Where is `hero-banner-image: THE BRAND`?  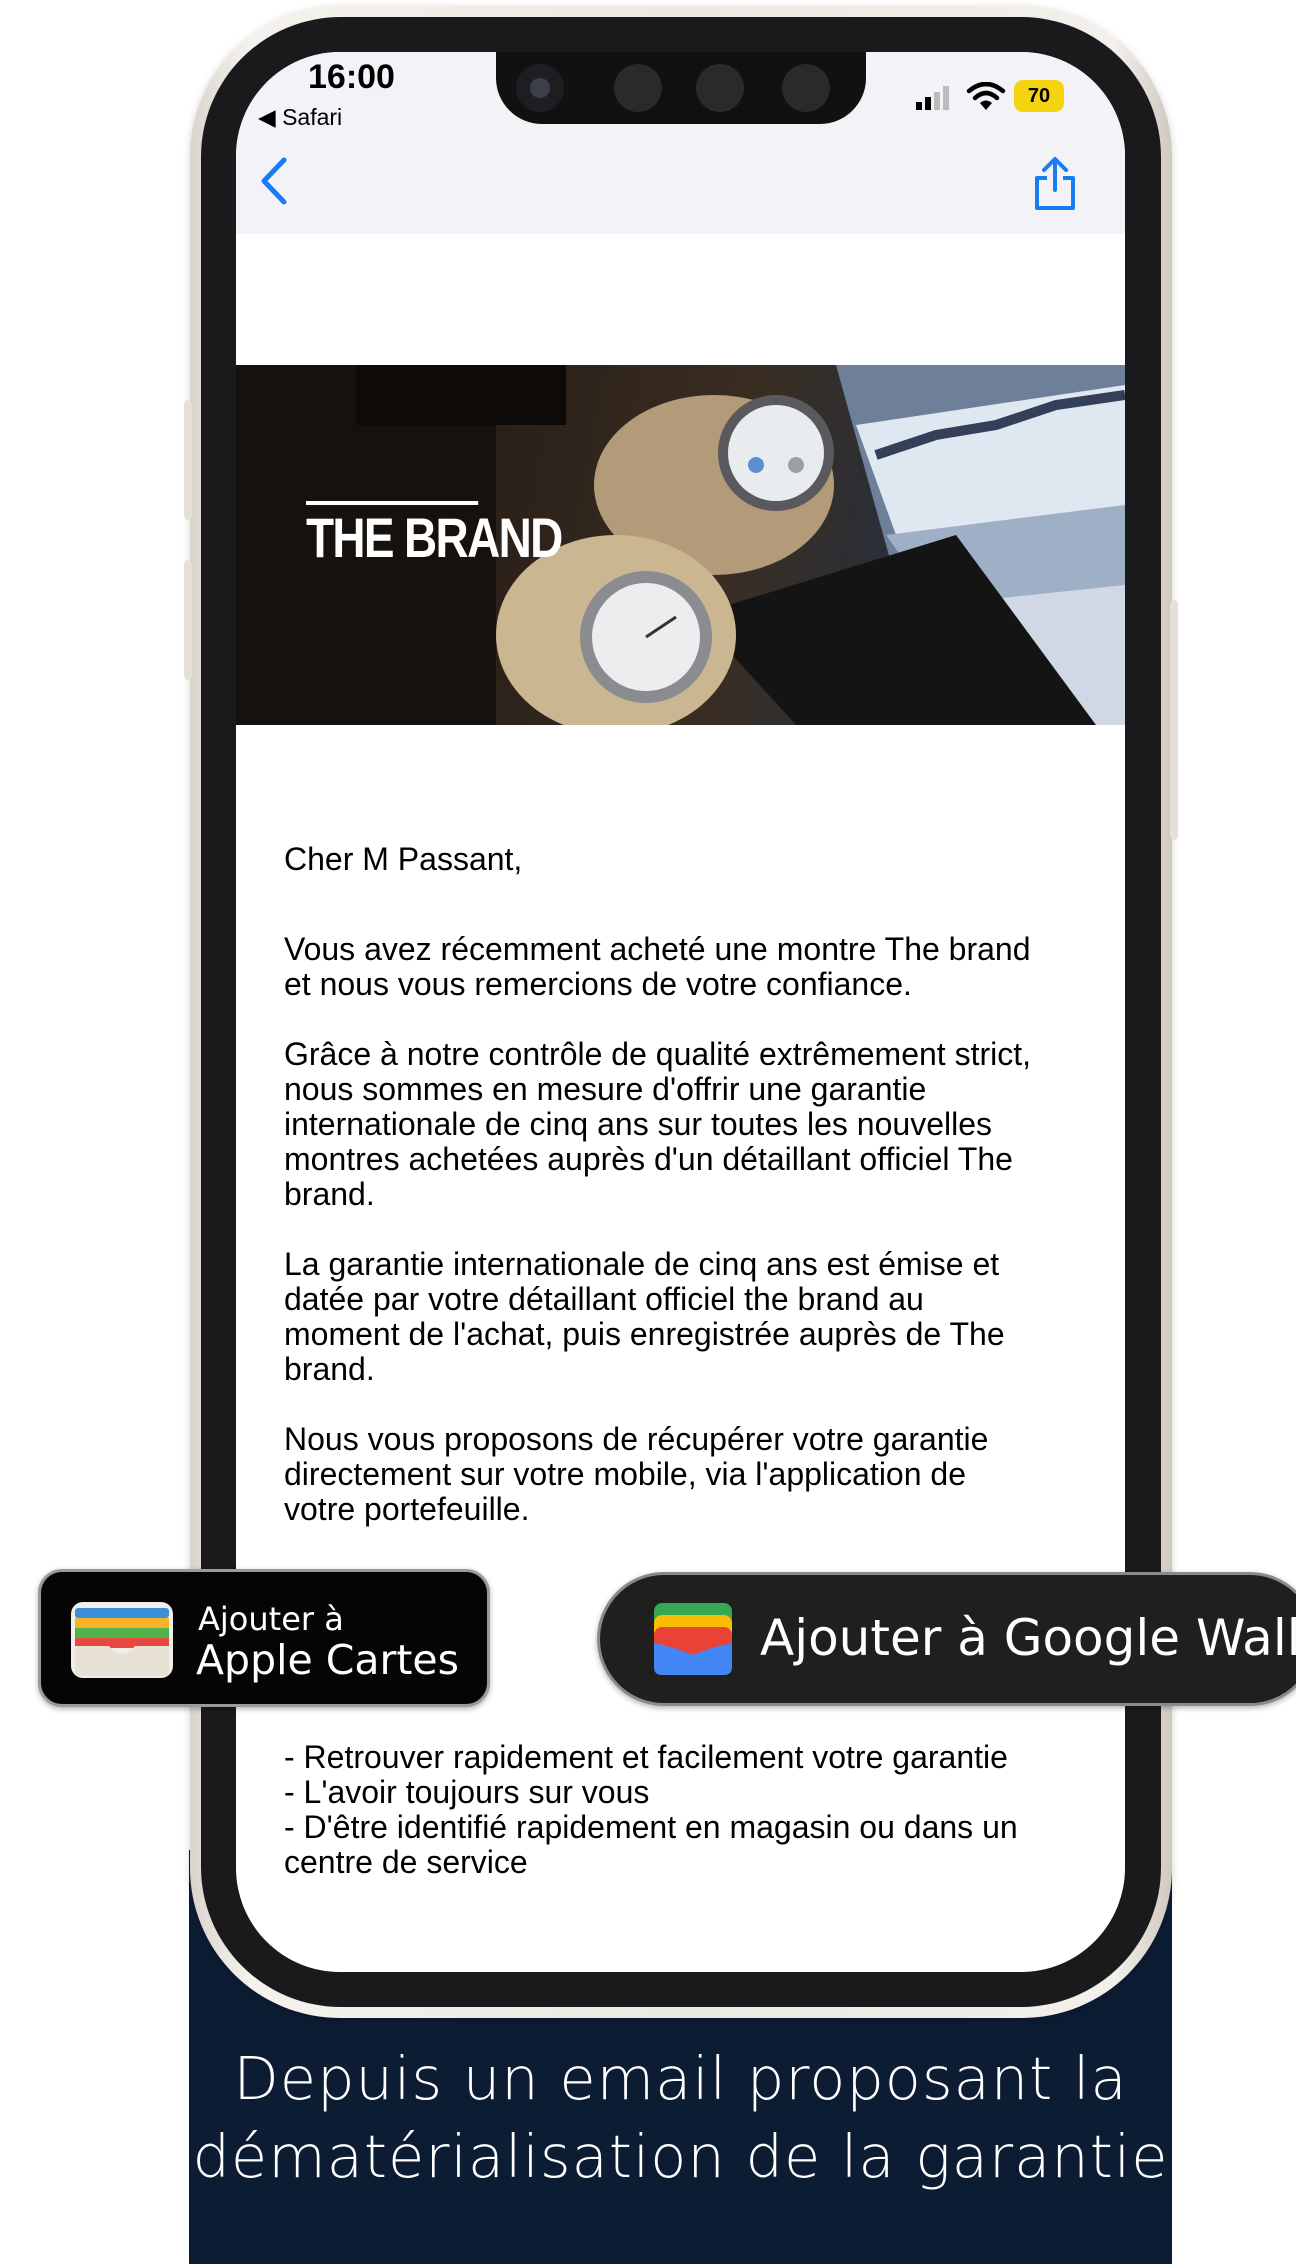
hero-banner-image: THE BRAND is located at coordinates (680, 545).